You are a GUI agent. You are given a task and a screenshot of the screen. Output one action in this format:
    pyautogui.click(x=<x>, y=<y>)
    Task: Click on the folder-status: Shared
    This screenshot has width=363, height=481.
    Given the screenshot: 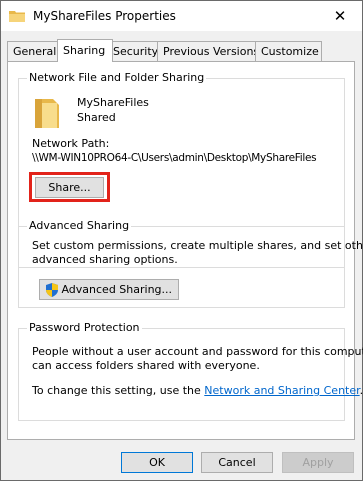 What is the action you would take?
    pyautogui.click(x=96, y=117)
    